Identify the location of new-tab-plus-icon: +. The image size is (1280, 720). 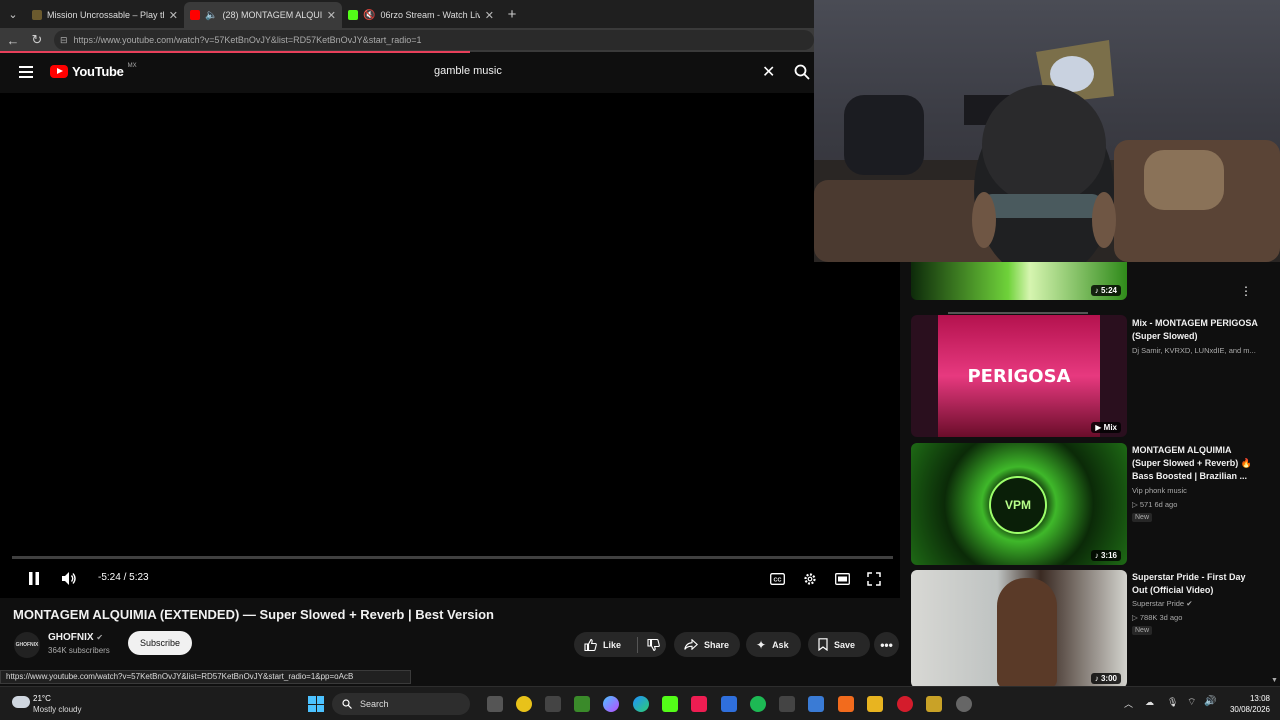
(512, 14).